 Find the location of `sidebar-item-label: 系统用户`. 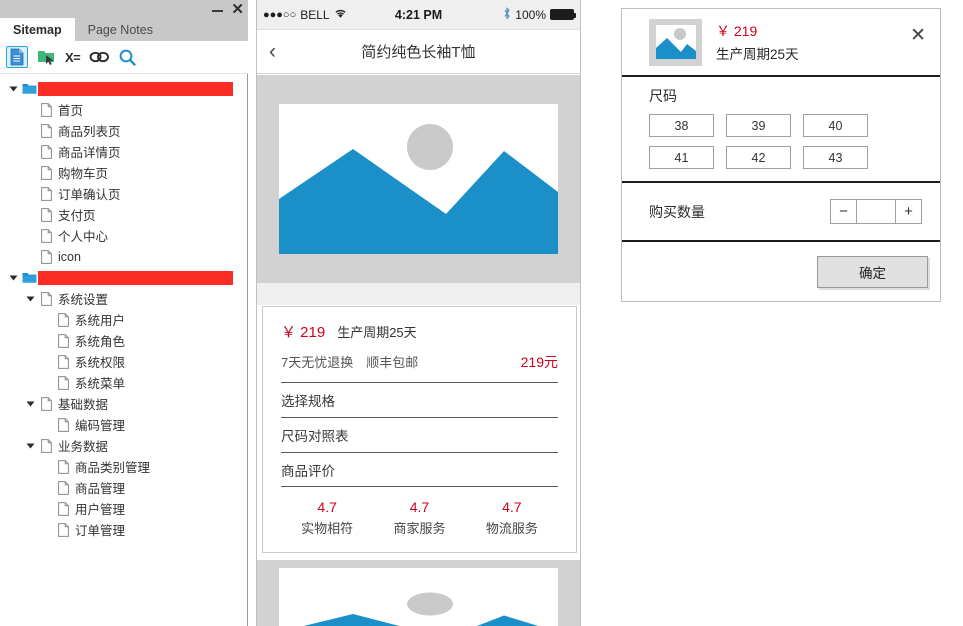

sidebar-item-label: 系统用户 is located at coordinates (100, 321).